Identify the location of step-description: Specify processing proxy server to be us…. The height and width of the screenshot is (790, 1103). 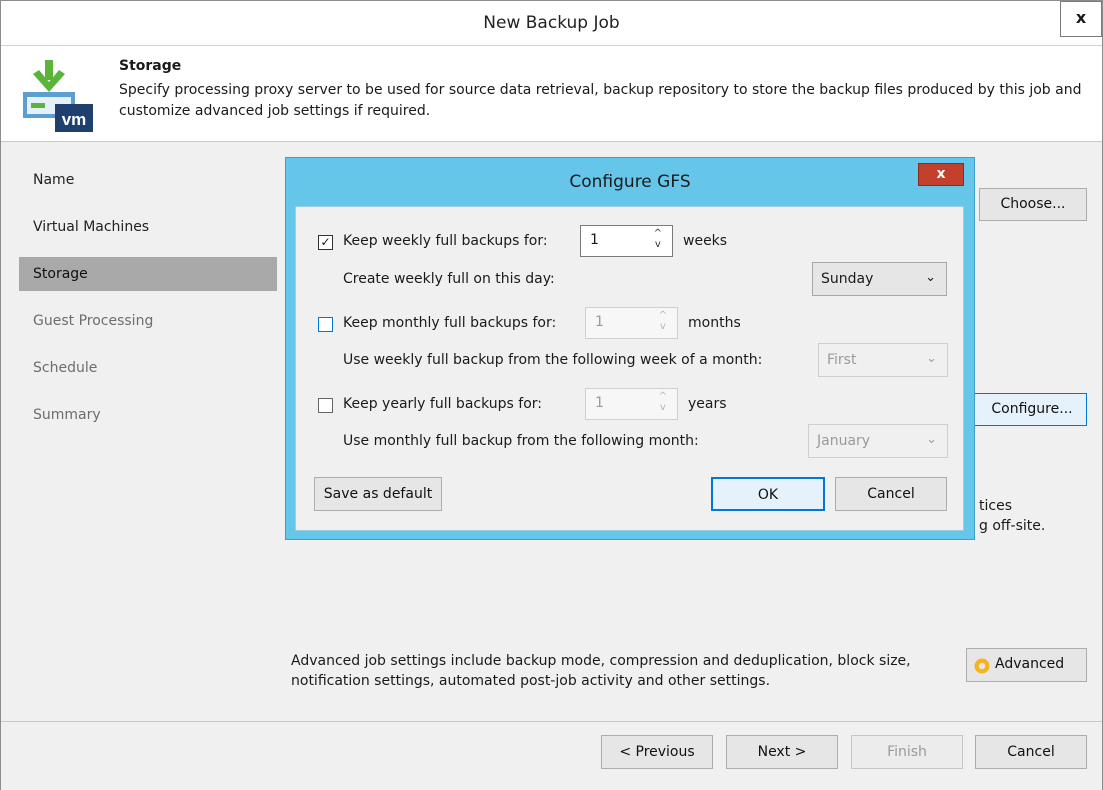
(600, 100).